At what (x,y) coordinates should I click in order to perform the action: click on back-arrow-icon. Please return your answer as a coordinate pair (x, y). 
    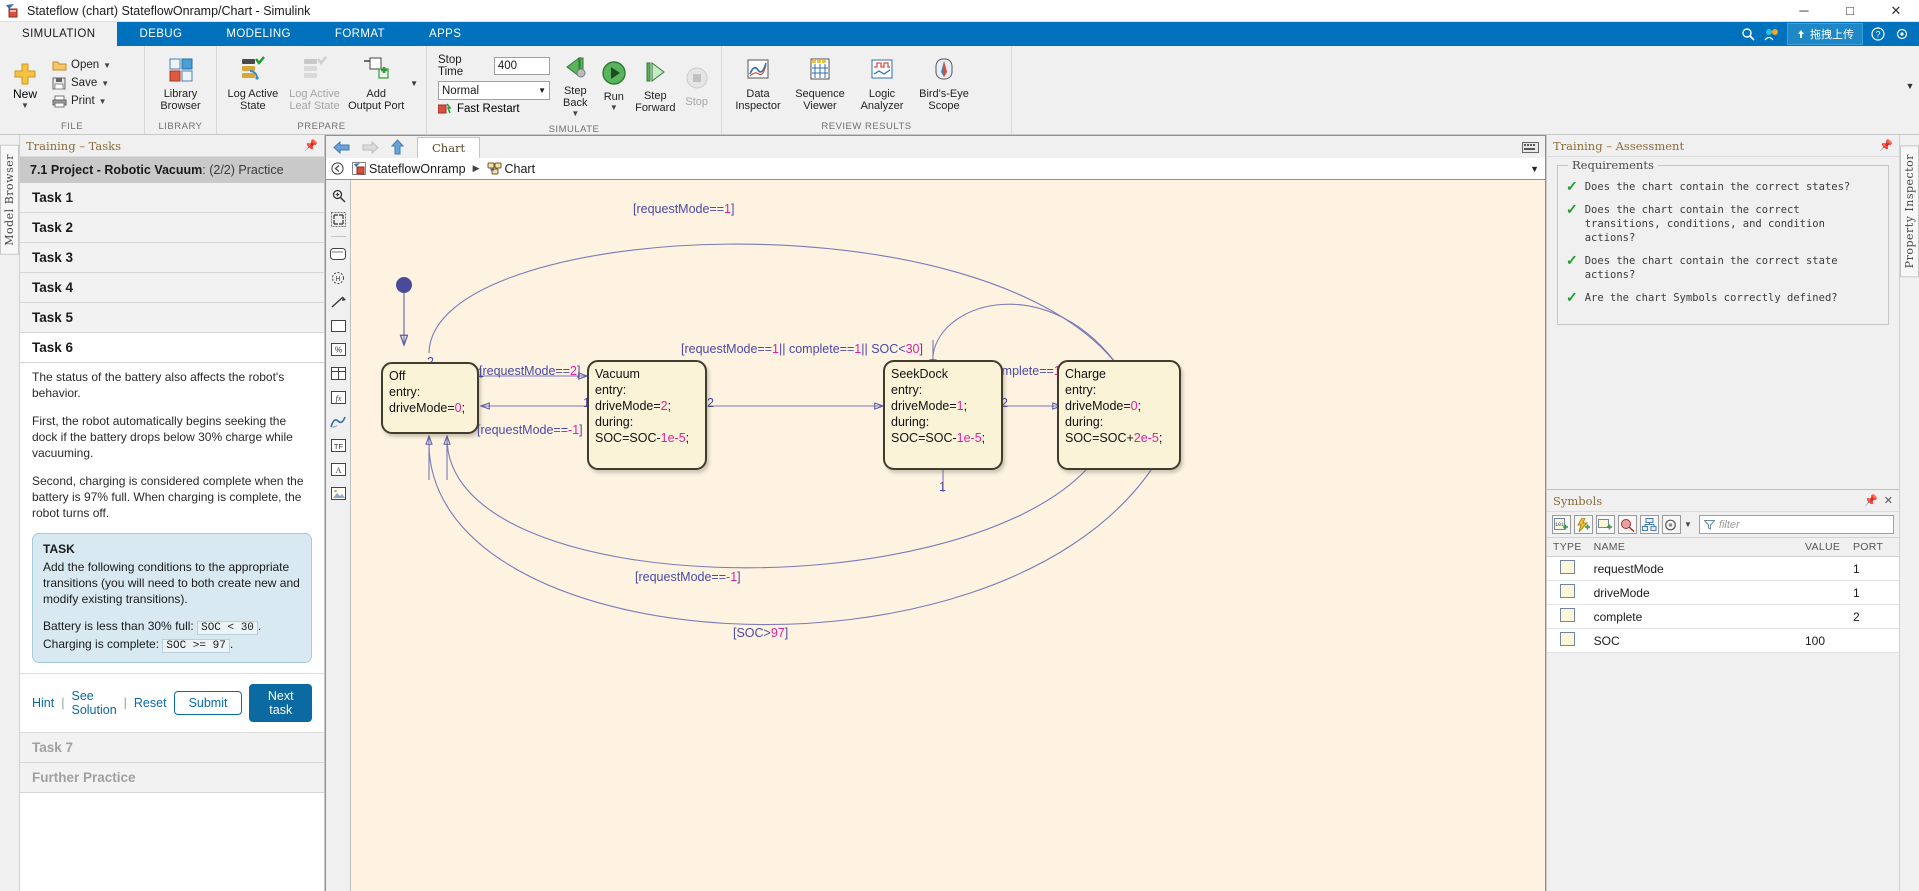
    Looking at the image, I should click on (341, 147).